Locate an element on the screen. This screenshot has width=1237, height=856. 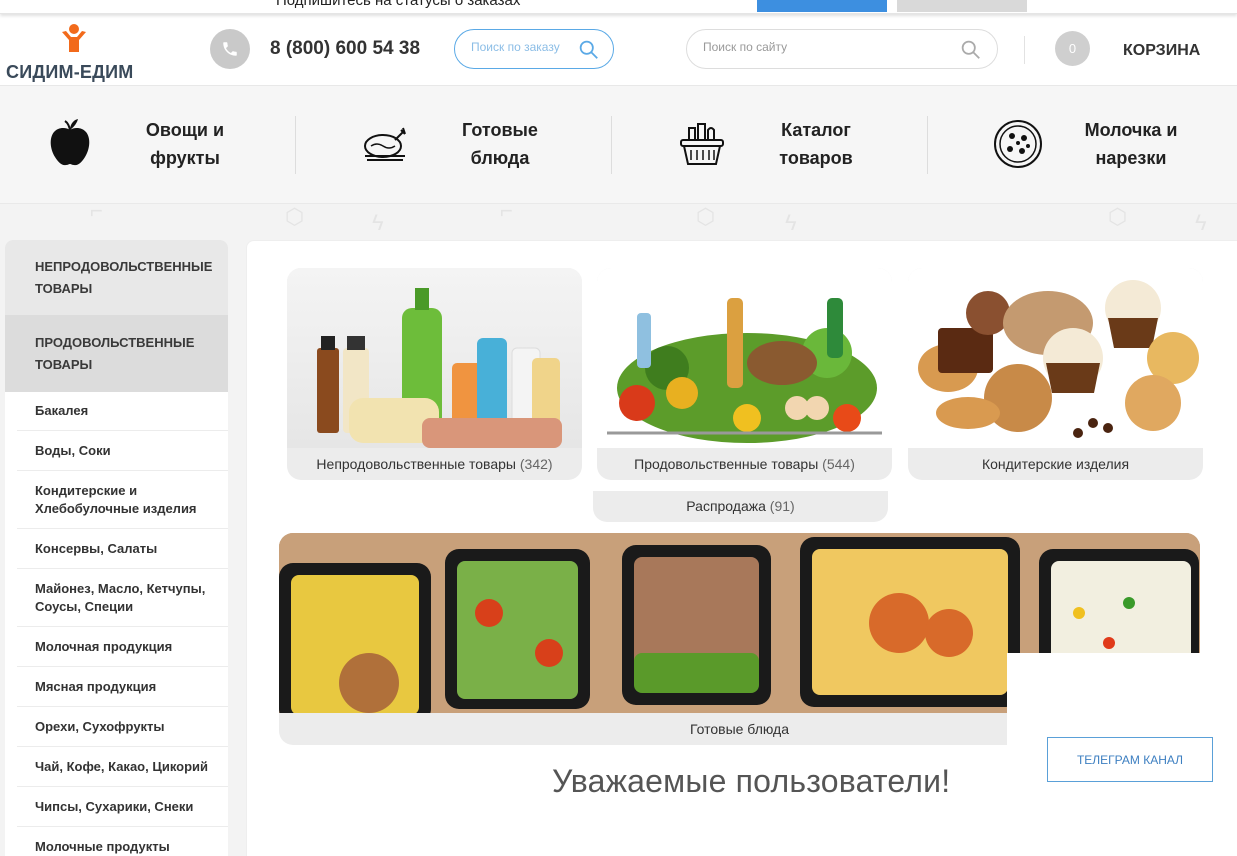
sidebar-item: Чай, Кофе, Какао, Цикорий is located at coordinates (122, 767).